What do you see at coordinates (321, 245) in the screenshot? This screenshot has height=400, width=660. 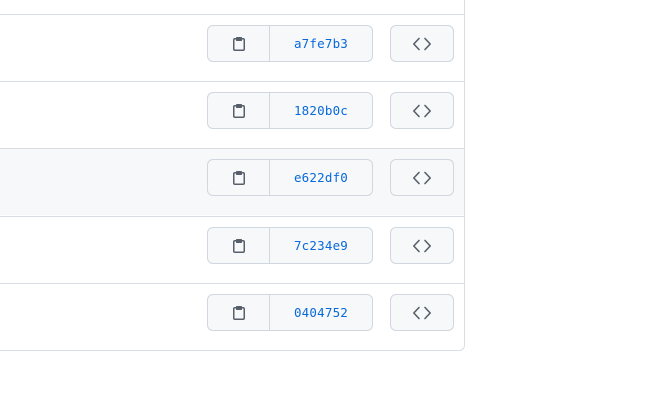 I see `commit-sha-link: 7c234e9` at bounding box center [321, 245].